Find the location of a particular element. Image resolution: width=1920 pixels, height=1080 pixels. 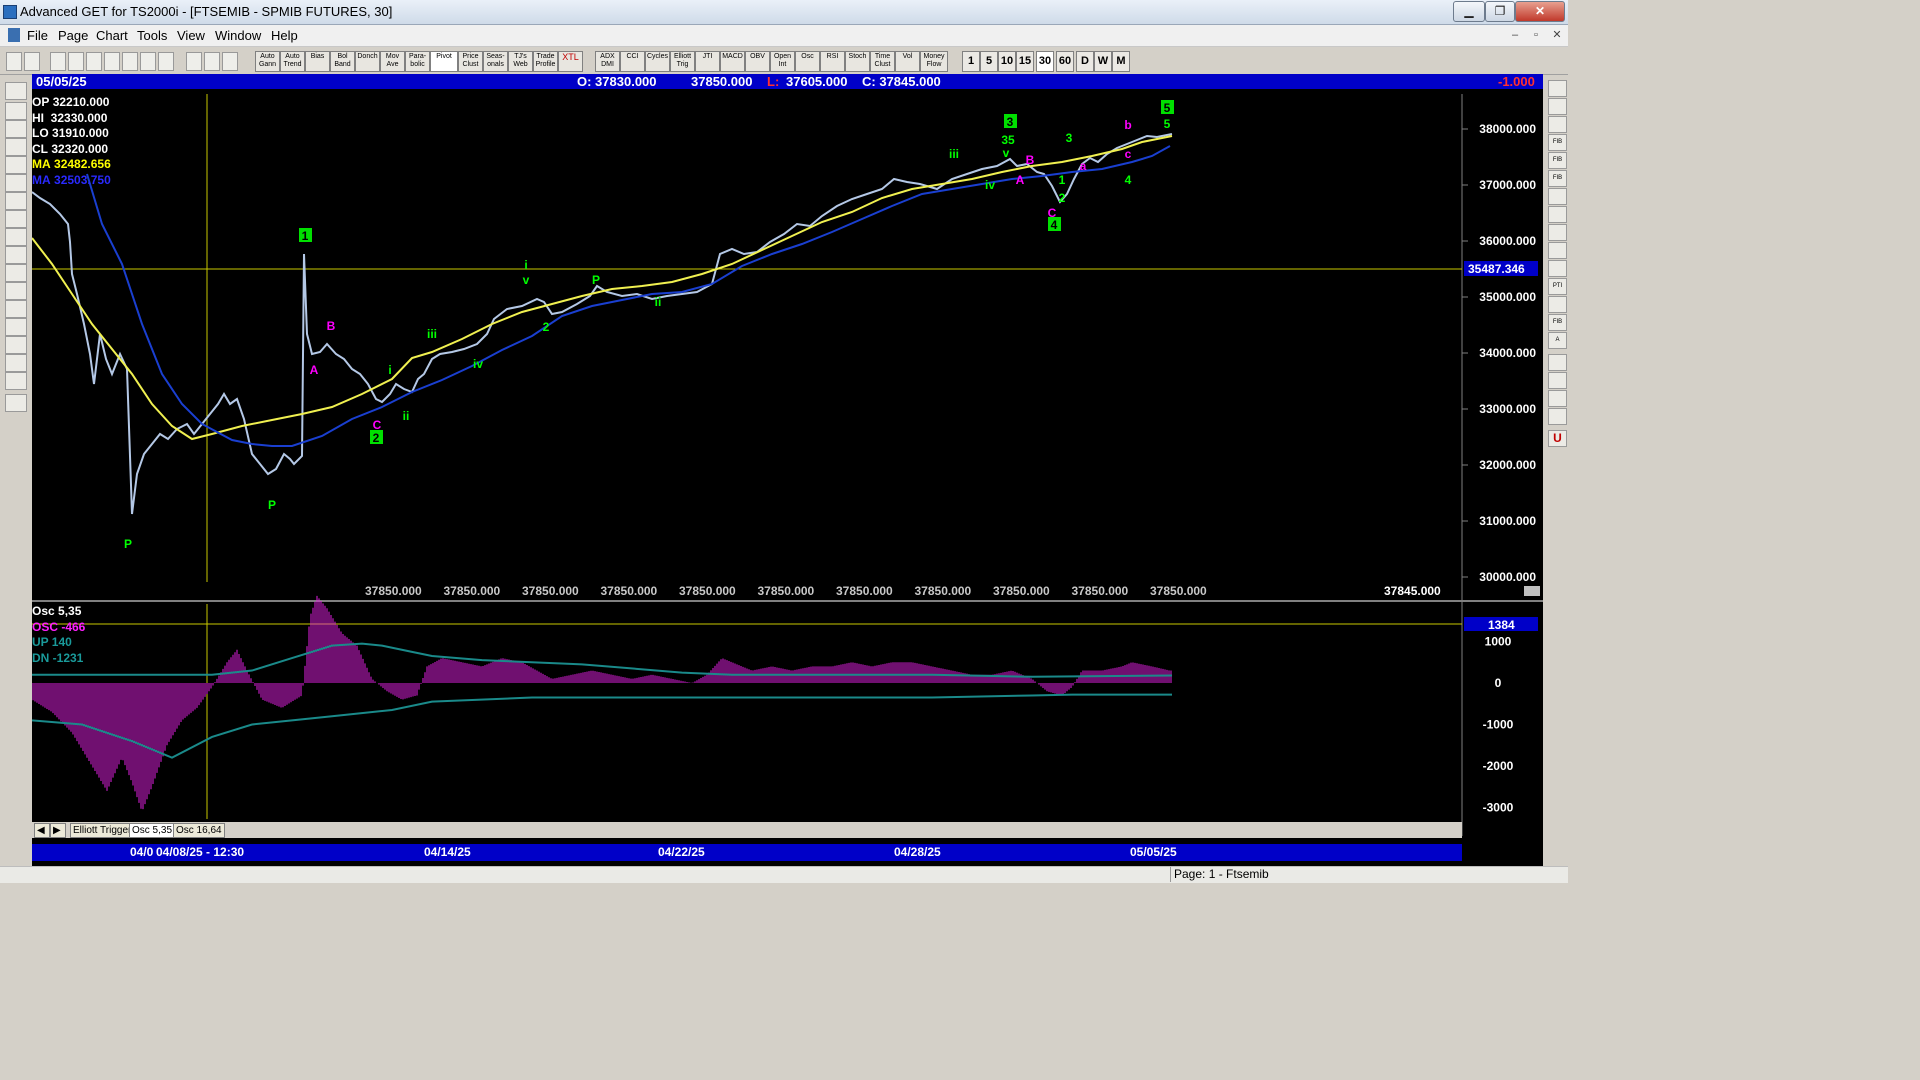

arrow-right-icon is located at coordinates (16, 237).